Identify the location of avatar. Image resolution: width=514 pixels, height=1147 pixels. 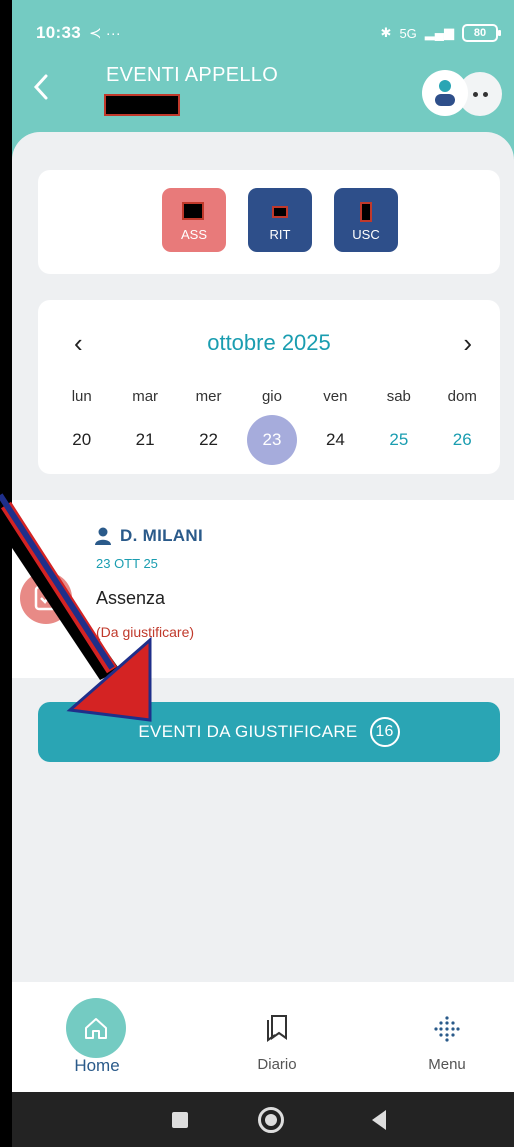
(445, 93).